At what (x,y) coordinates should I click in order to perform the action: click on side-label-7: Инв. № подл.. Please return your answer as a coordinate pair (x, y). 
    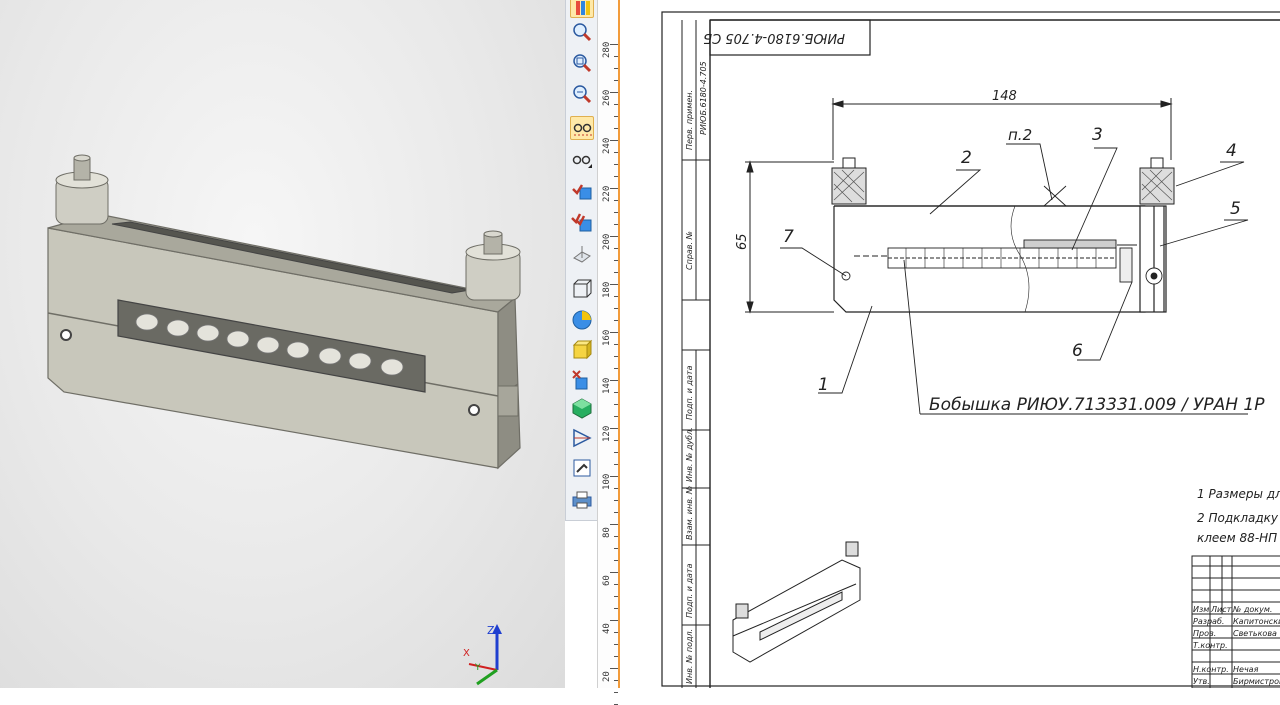
    Looking at the image, I should click on (689, 656).